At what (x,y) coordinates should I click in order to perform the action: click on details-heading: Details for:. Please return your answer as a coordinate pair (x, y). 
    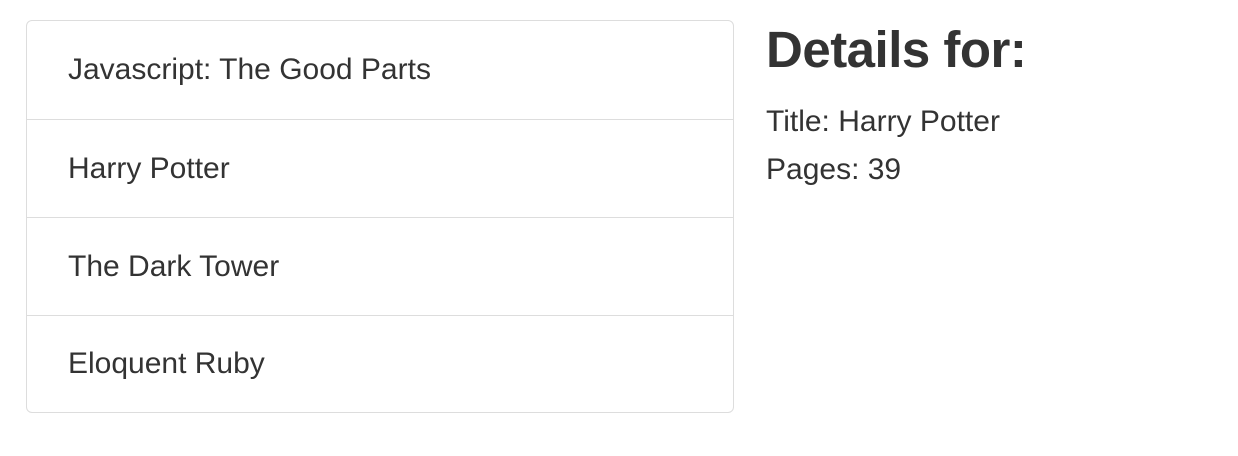
    Looking at the image, I should click on (896, 49).